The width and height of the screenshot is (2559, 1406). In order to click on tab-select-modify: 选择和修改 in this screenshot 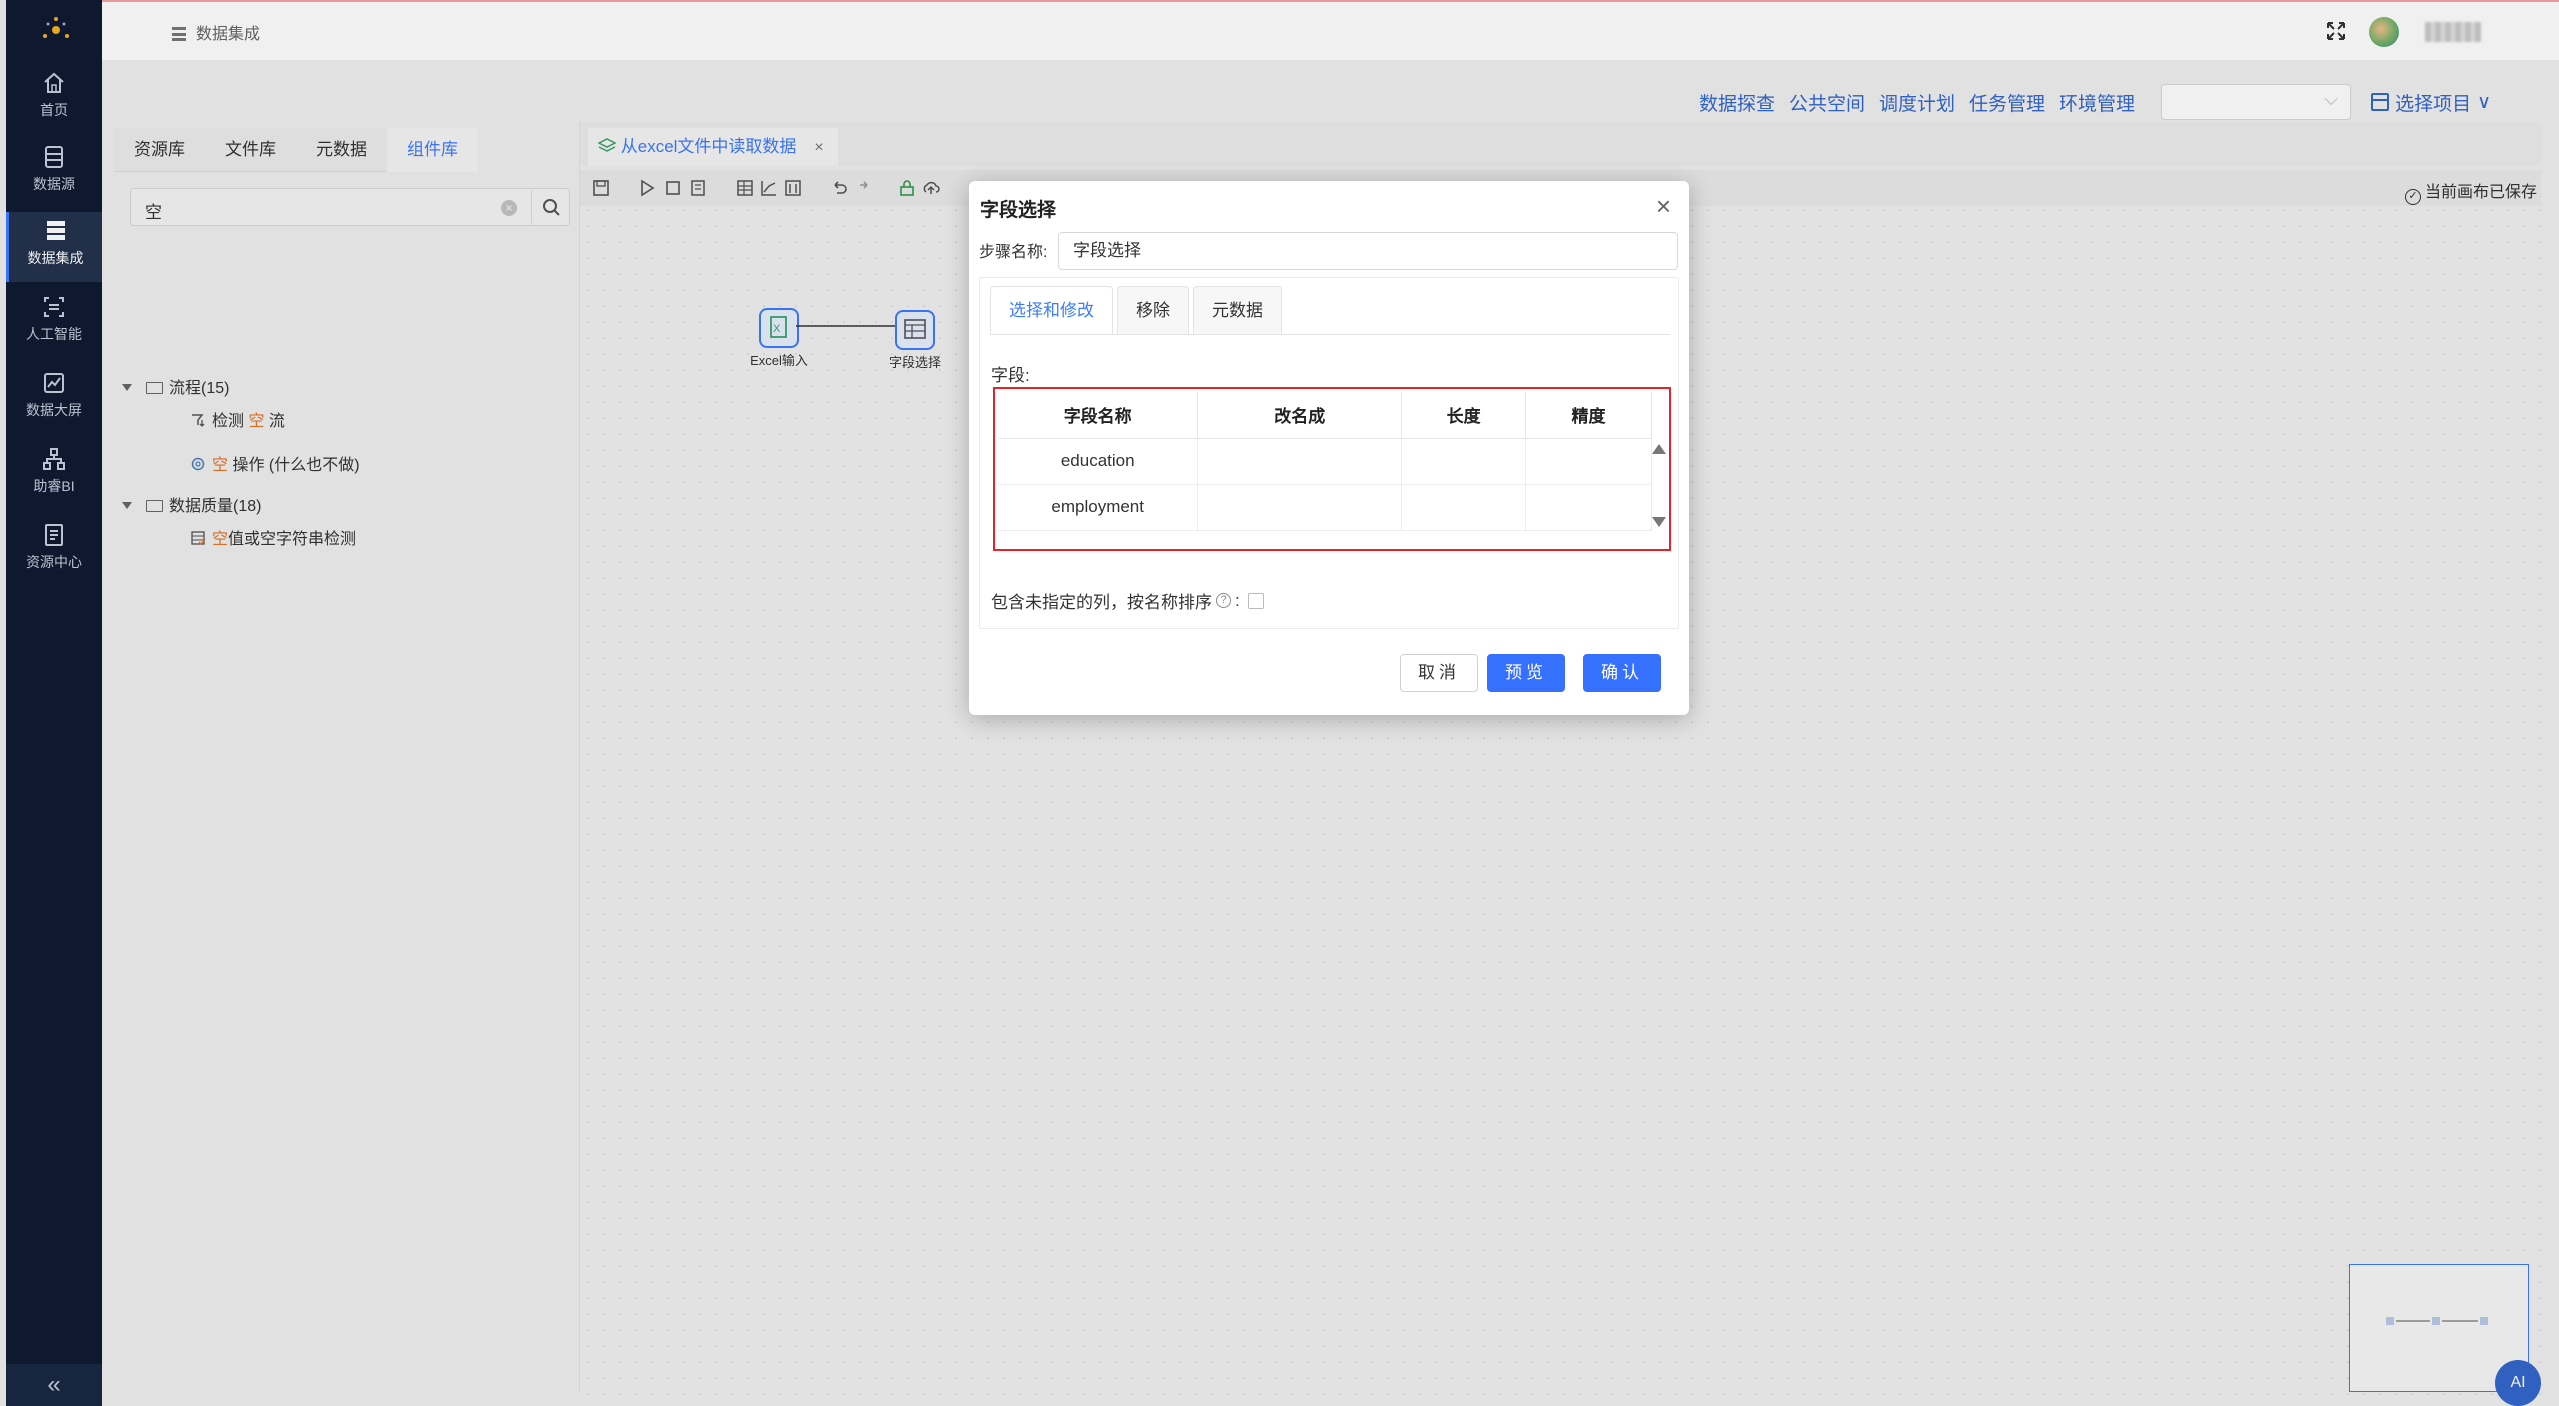, I will do `click(1051, 310)`.